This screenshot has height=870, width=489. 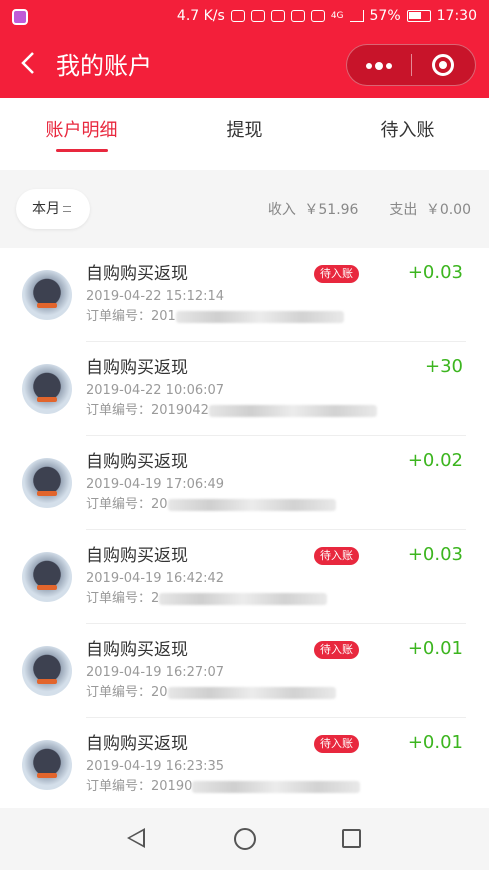 What do you see at coordinates (456, 16) in the screenshot?
I see `clock: 17:30` at bounding box center [456, 16].